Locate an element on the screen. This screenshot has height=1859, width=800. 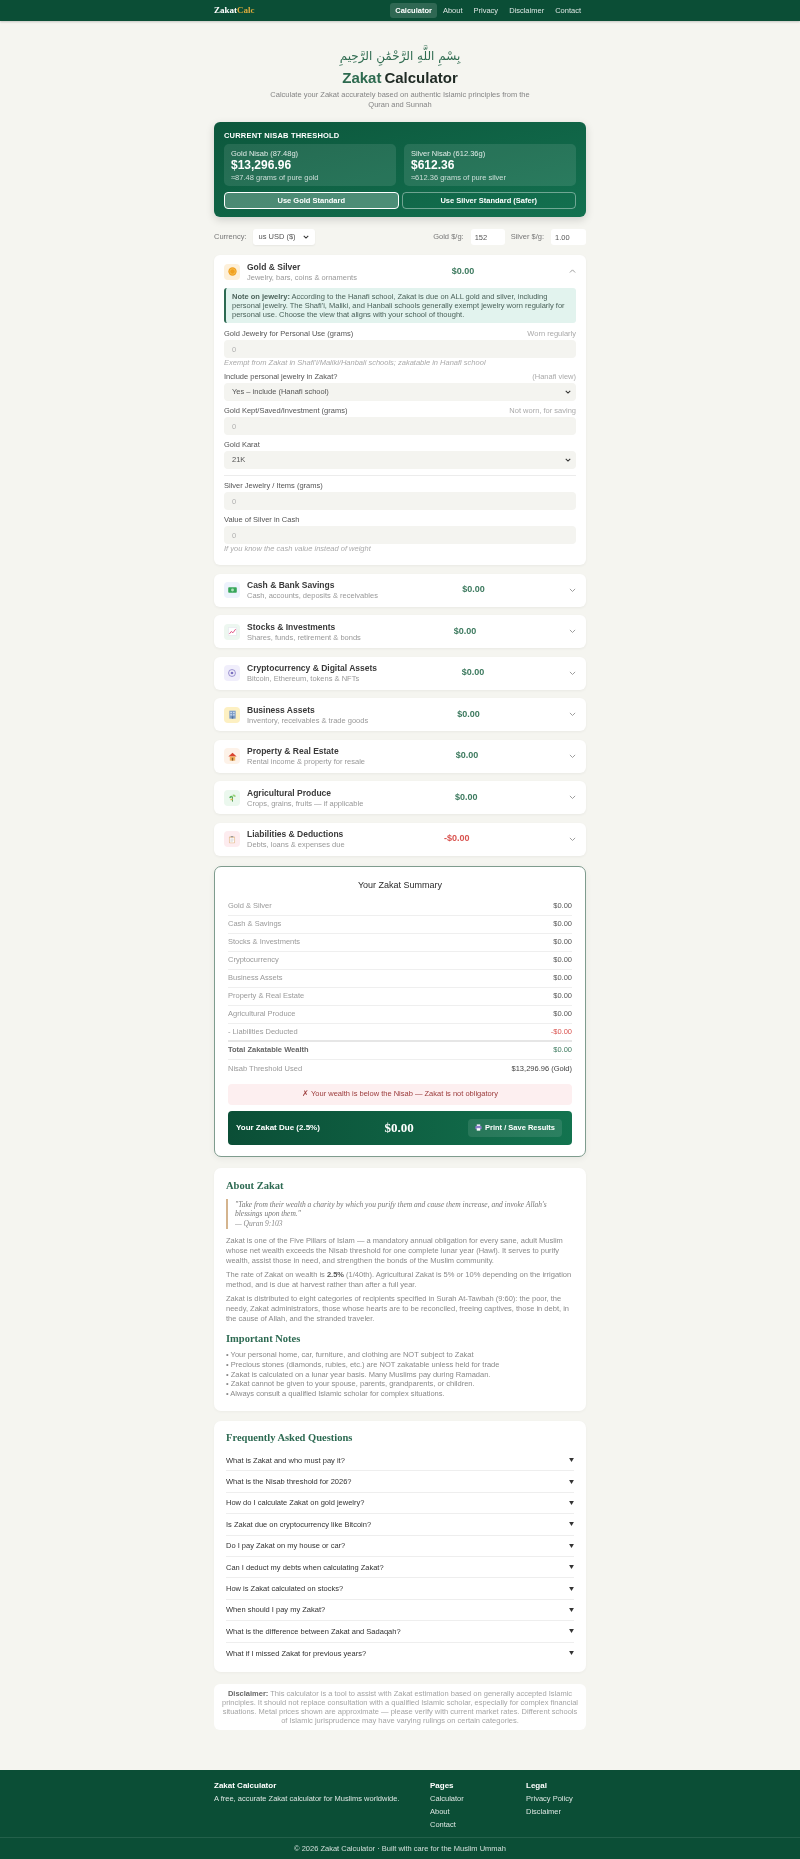
due-amount: $0.00 is located at coordinates (399, 1127).